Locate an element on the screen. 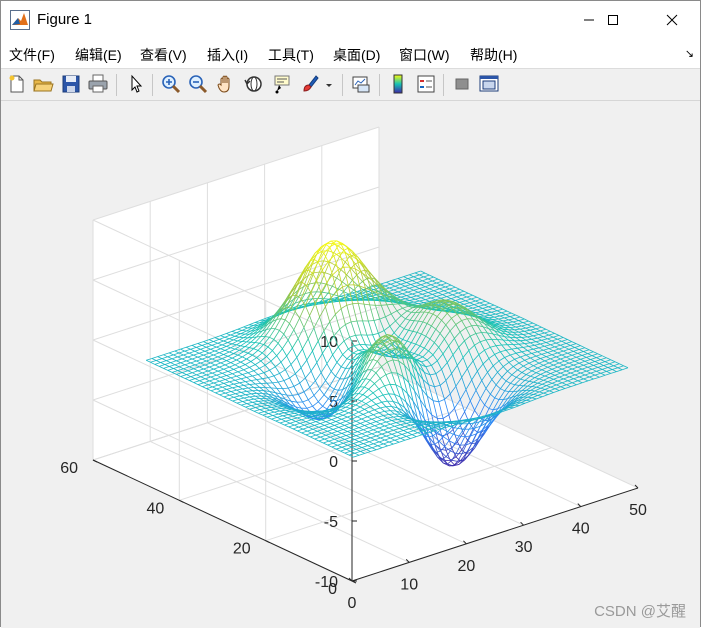 The width and height of the screenshot is (702, 633). menu-edit: 编辑(E) is located at coordinates (98, 55).